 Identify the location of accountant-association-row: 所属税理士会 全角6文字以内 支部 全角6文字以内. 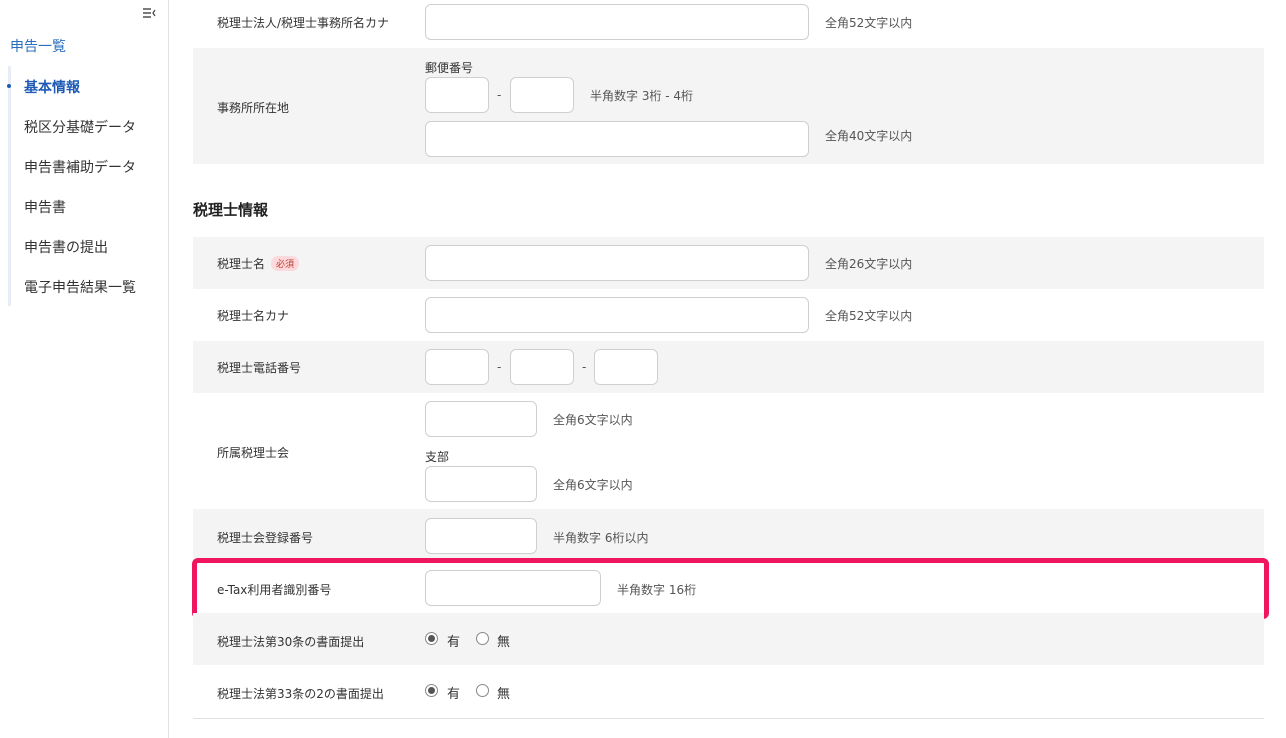
(728, 451).